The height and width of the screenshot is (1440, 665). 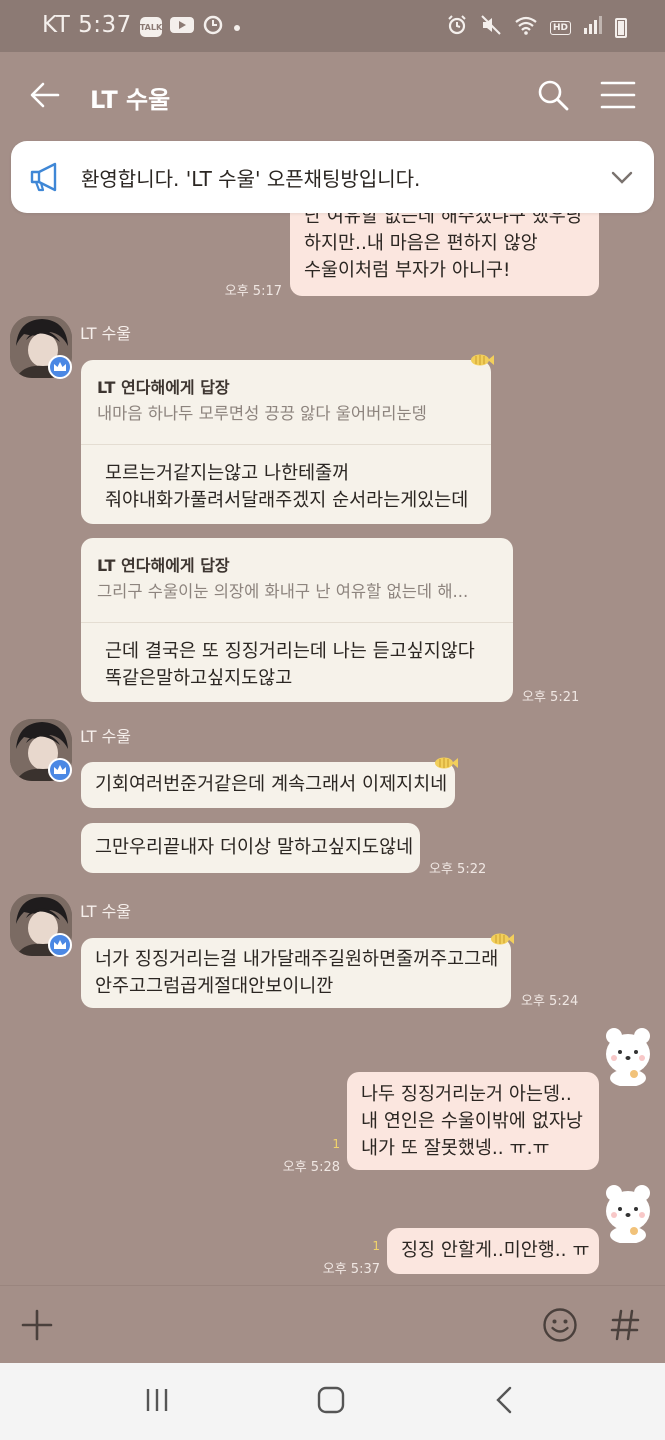 I want to click on notice-banner: 환영합니다. 'LT 수울' 오픈채팅방입니다., so click(x=332, y=177).